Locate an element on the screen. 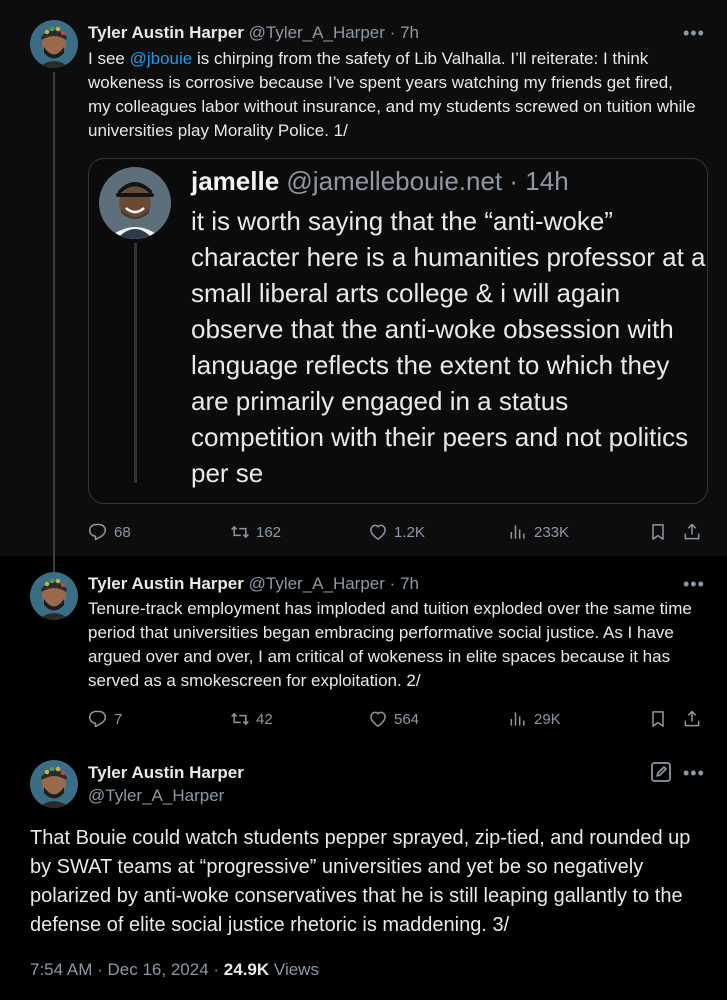 The width and height of the screenshot is (727, 1000). tweet-1-header: Tyler Austin Harper @Tyler_A_Harper · 7h is located at coordinates (253, 33).